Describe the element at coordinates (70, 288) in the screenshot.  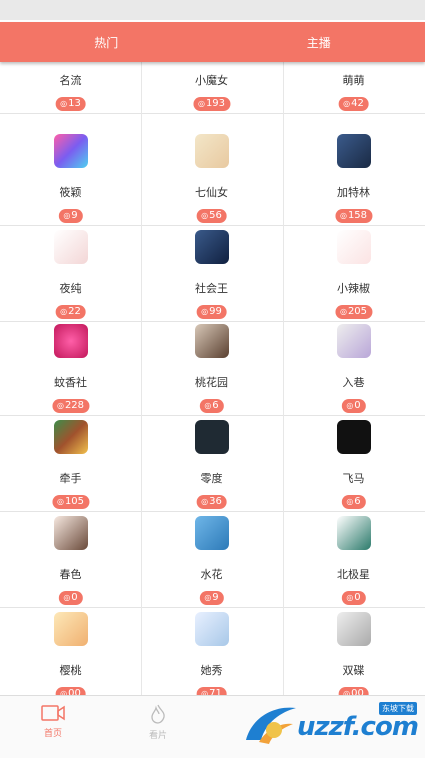
I see `channel-name: 夜纯` at that location.